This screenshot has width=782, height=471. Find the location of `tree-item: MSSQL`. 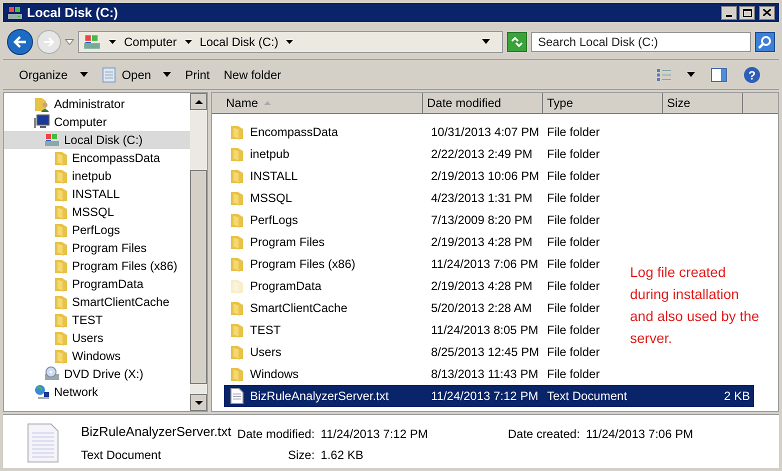

tree-item: MSSQL is located at coordinates (97, 212).